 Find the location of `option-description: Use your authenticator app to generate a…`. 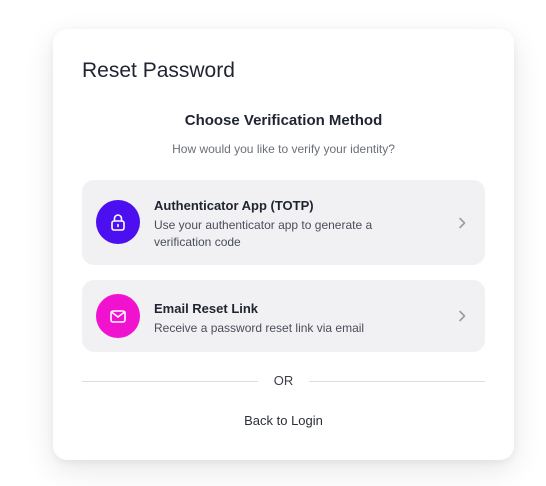

option-description: Use your authenticator app to generate a… is located at coordinates (263, 233).